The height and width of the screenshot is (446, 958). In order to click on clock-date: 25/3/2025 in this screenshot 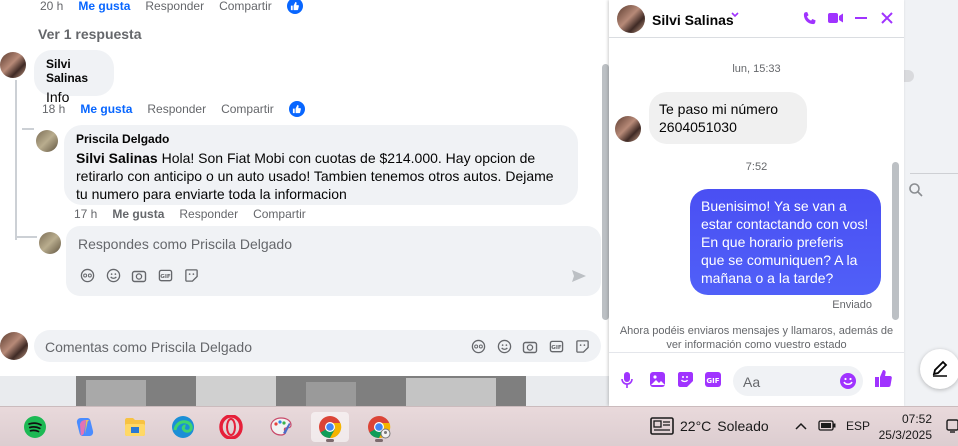, I will do `click(905, 435)`.